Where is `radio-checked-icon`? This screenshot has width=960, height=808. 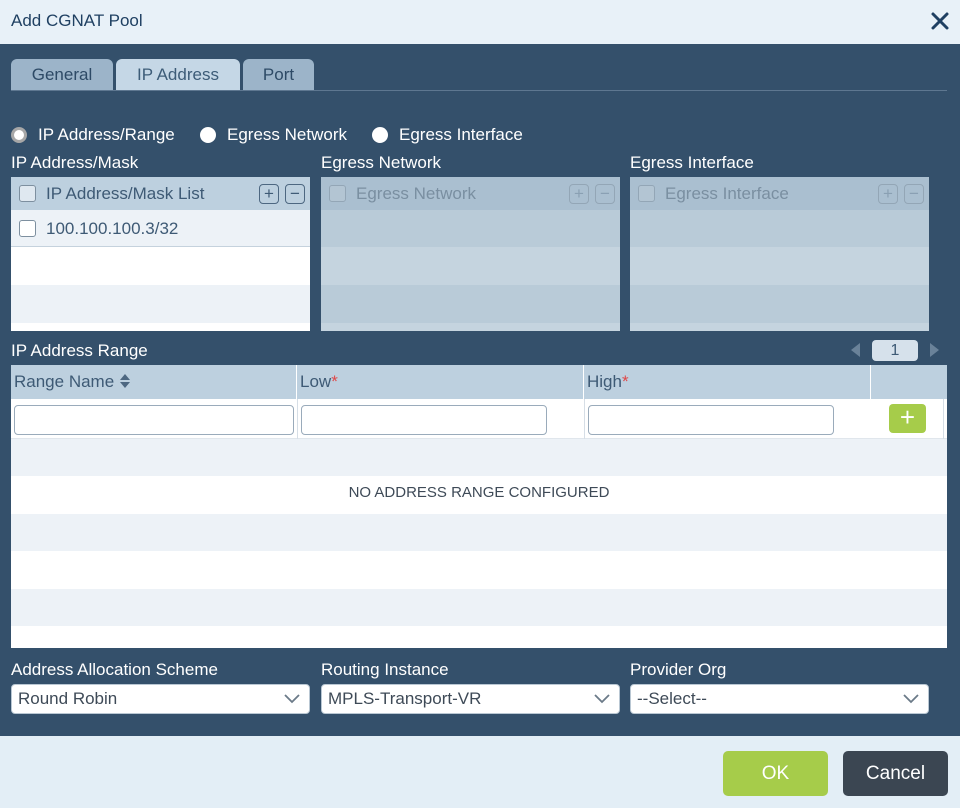 radio-checked-icon is located at coordinates (19, 135).